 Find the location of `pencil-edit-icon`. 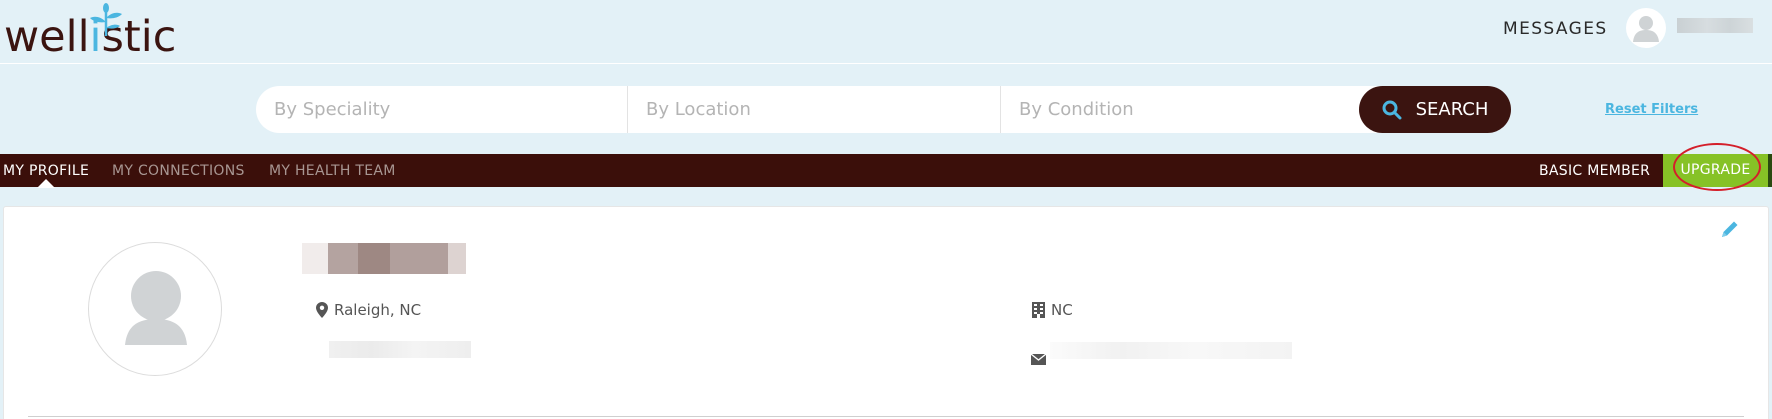

pencil-edit-icon is located at coordinates (1730, 229).